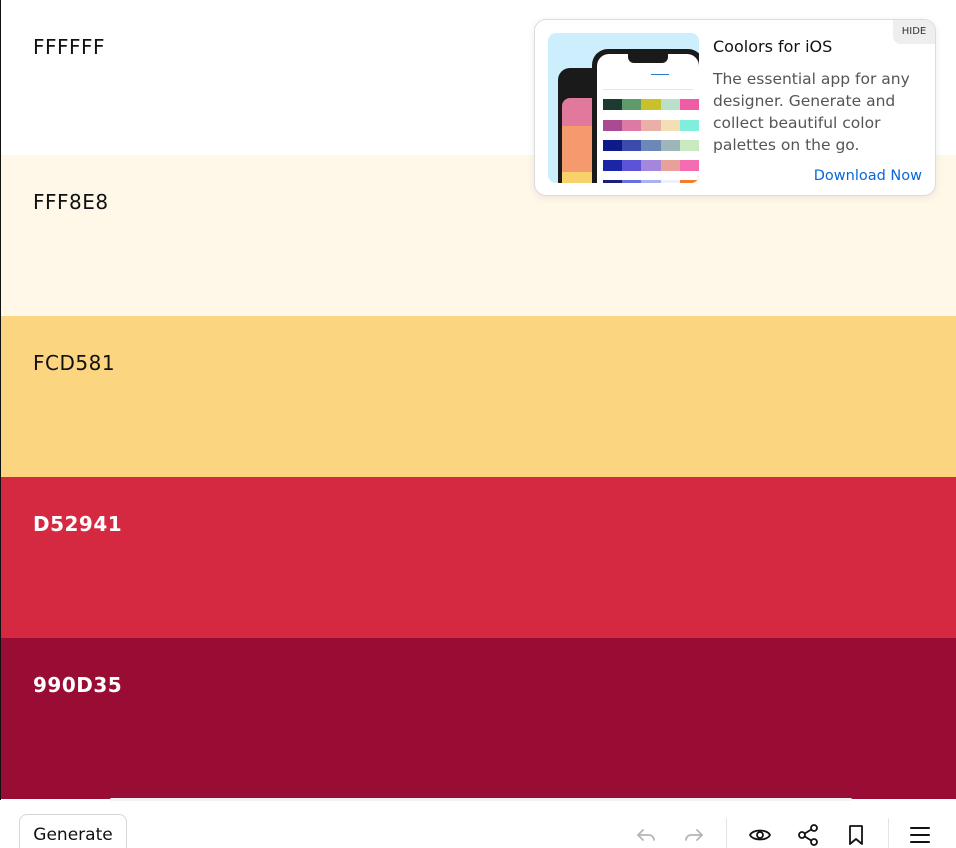 This screenshot has width=956, height=848. Describe the element at coordinates (920, 835) in the screenshot. I see `menu-icon` at that location.